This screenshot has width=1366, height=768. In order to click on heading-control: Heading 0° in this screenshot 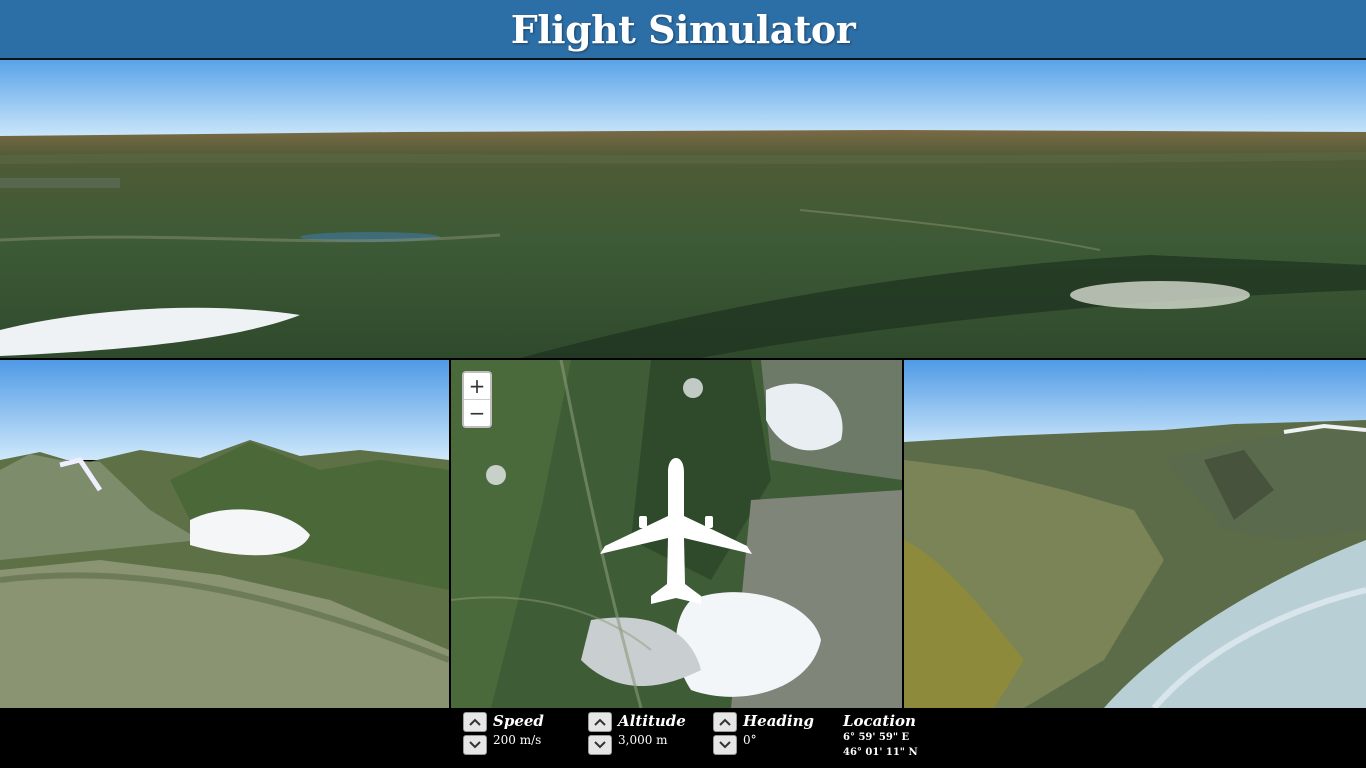, I will do `click(763, 733)`.